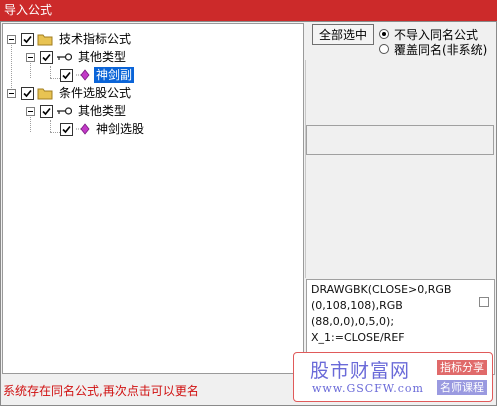 This screenshot has width=497, height=406. I want to click on radio-overwrite-same-name: 覆盖同名(非系统), so click(433, 49).